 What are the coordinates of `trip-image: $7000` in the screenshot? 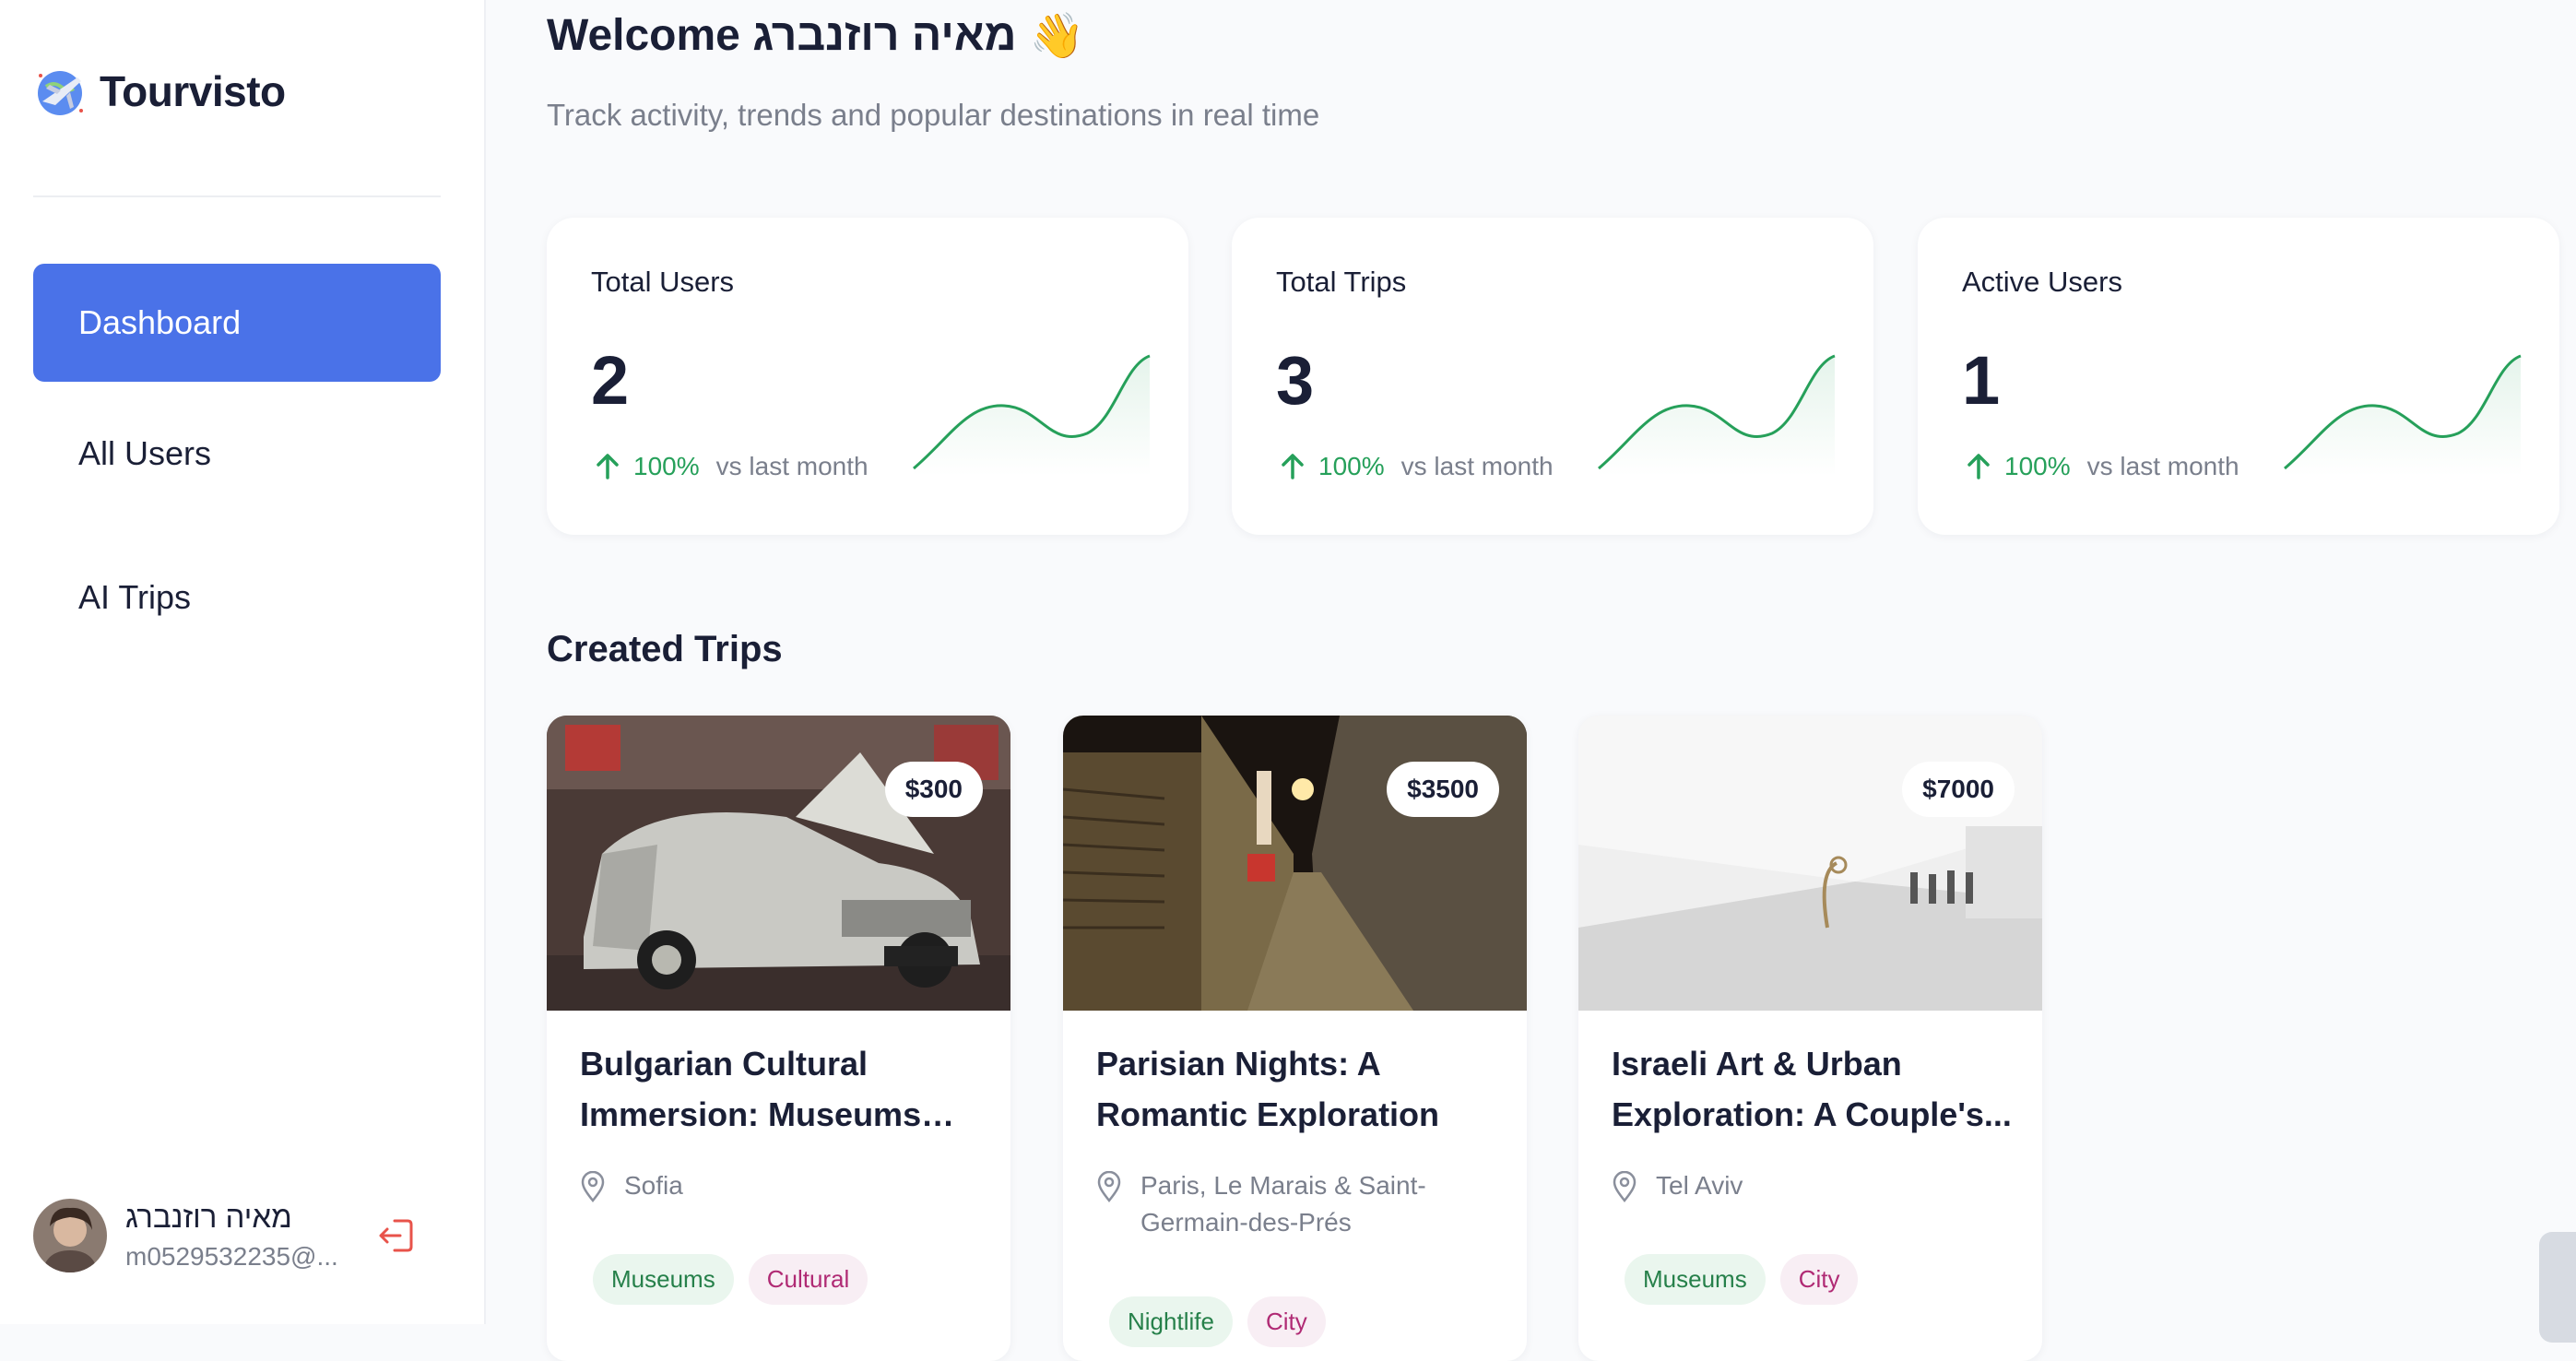 It's located at (1810, 863).